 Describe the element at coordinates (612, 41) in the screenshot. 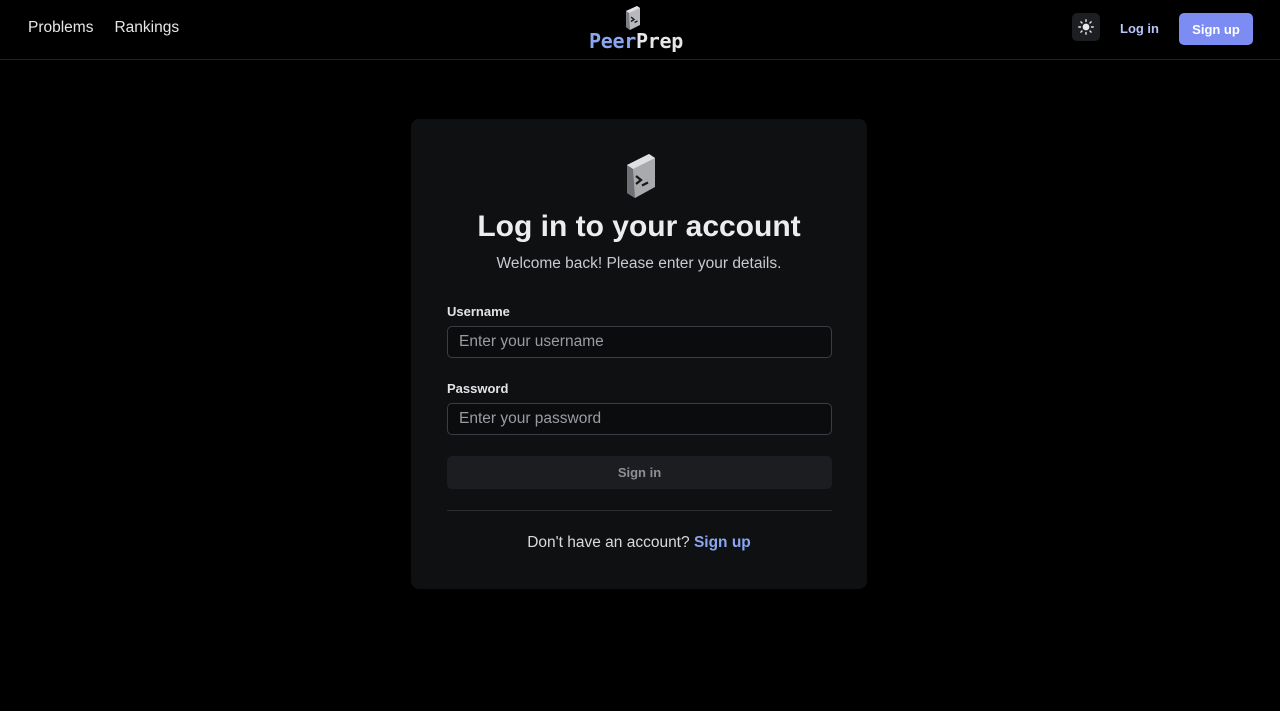

I see `brand-peer: Peer` at that location.